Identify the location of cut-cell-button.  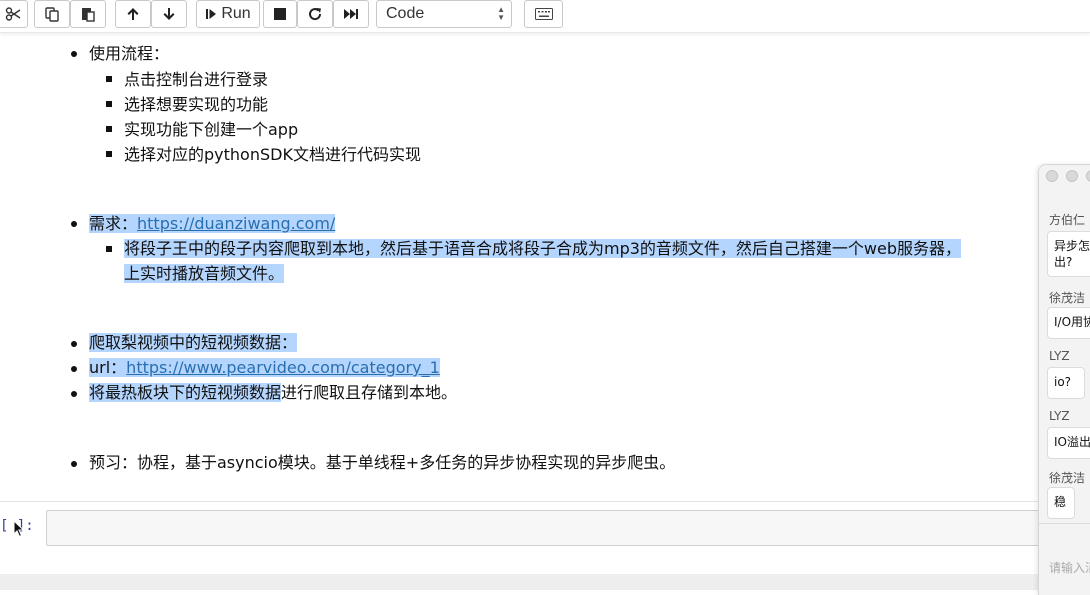
(14, 14).